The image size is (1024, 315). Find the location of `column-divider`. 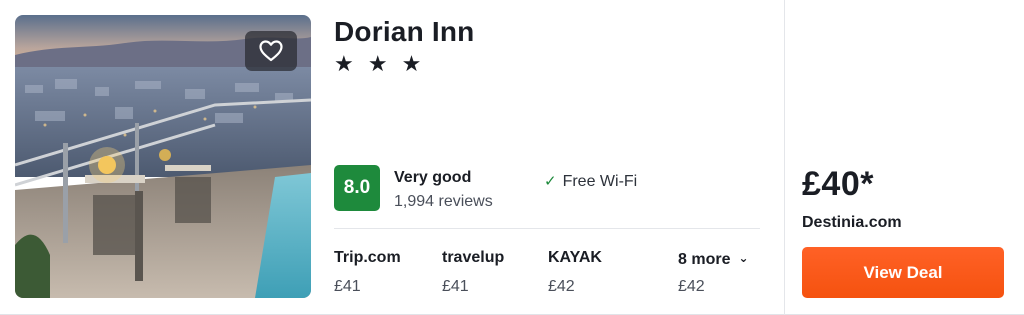

column-divider is located at coordinates (784, 157).